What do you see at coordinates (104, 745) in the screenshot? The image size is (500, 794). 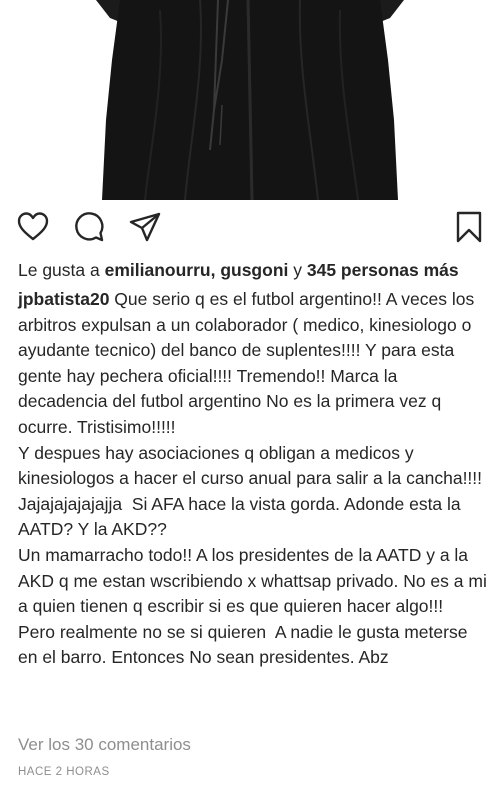 I see `view-comments-link: Ver los 30 comentarios` at bounding box center [104, 745].